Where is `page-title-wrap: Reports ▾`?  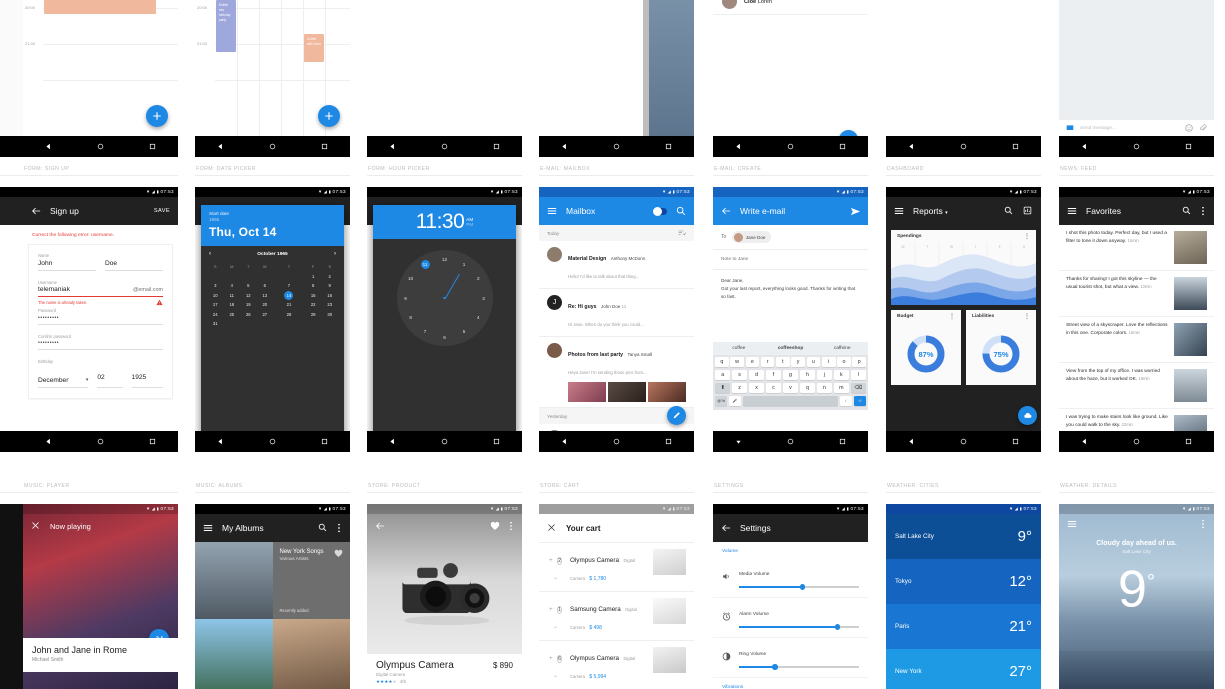 page-title-wrap: Reports ▾ is located at coordinates (954, 211).